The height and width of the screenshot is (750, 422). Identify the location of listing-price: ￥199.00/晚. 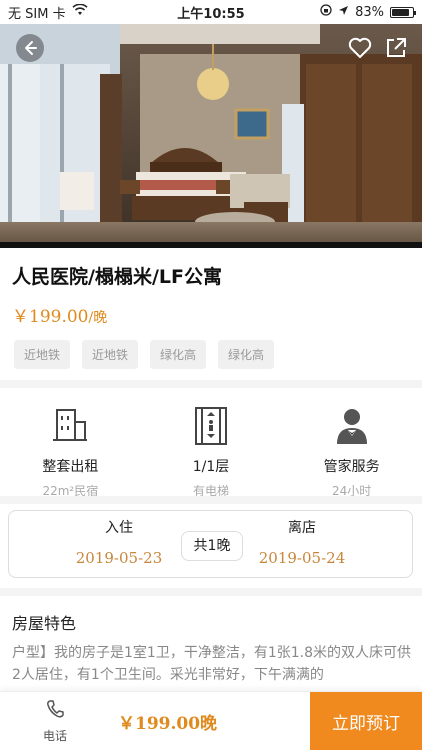
(59, 314).